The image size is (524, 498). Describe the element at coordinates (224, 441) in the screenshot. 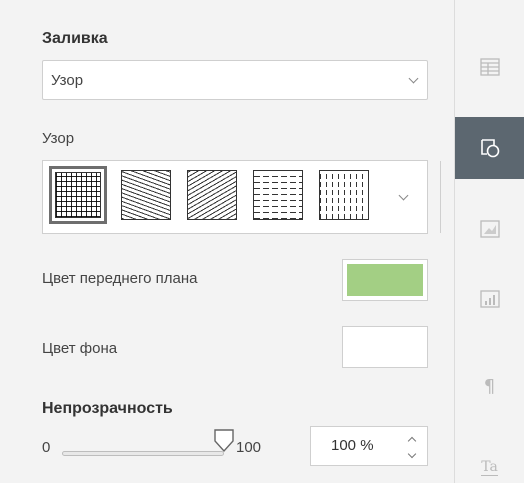

I see `opacity-slider-thumb` at that location.